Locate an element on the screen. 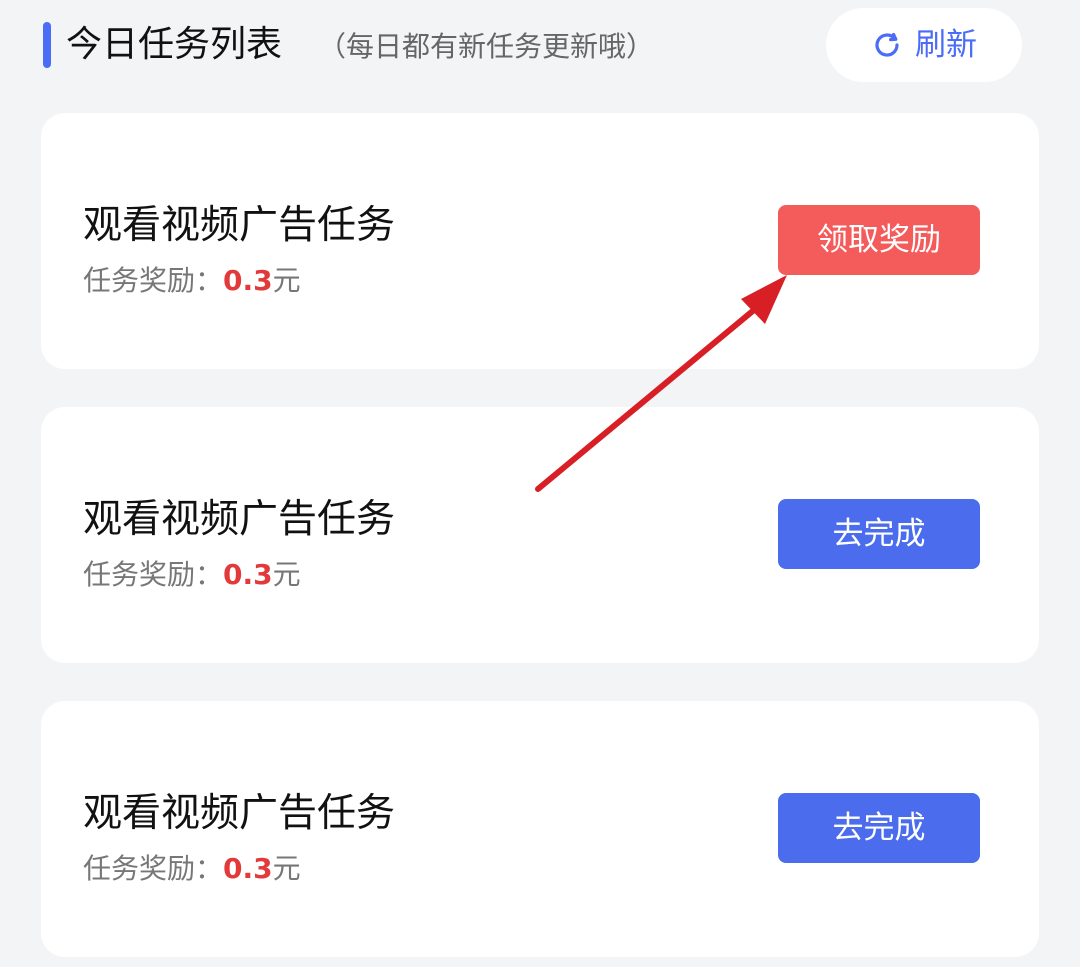 The height and width of the screenshot is (967, 1080). task-list-header: 今日任务列表 （每日都有新任务更新哦） 刷新 is located at coordinates (540, 48).